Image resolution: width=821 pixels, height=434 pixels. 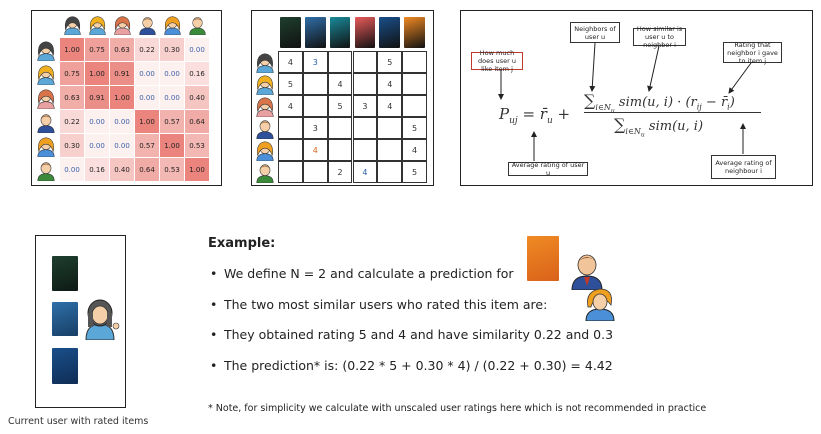 I want to click on ratings-matrix-panel: 43554445343544245, so click(x=342, y=98).